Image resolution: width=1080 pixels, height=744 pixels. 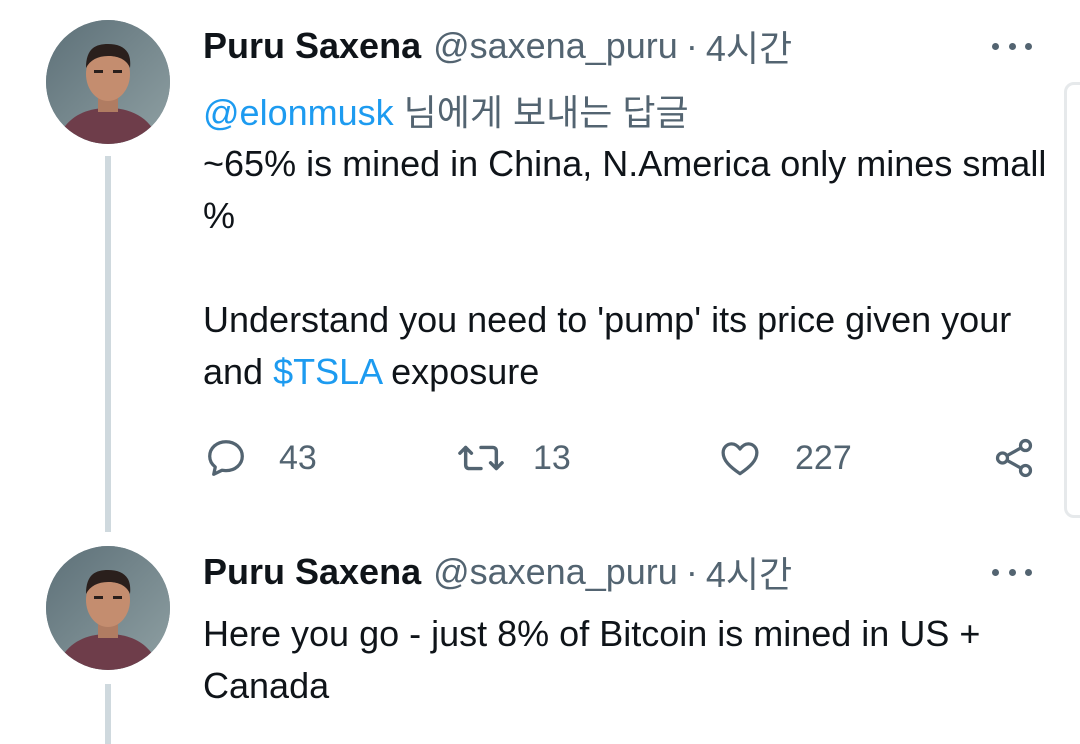 What do you see at coordinates (513, 458) in the screenshot?
I see `retweet-button: 13` at bounding box center [513, 458].